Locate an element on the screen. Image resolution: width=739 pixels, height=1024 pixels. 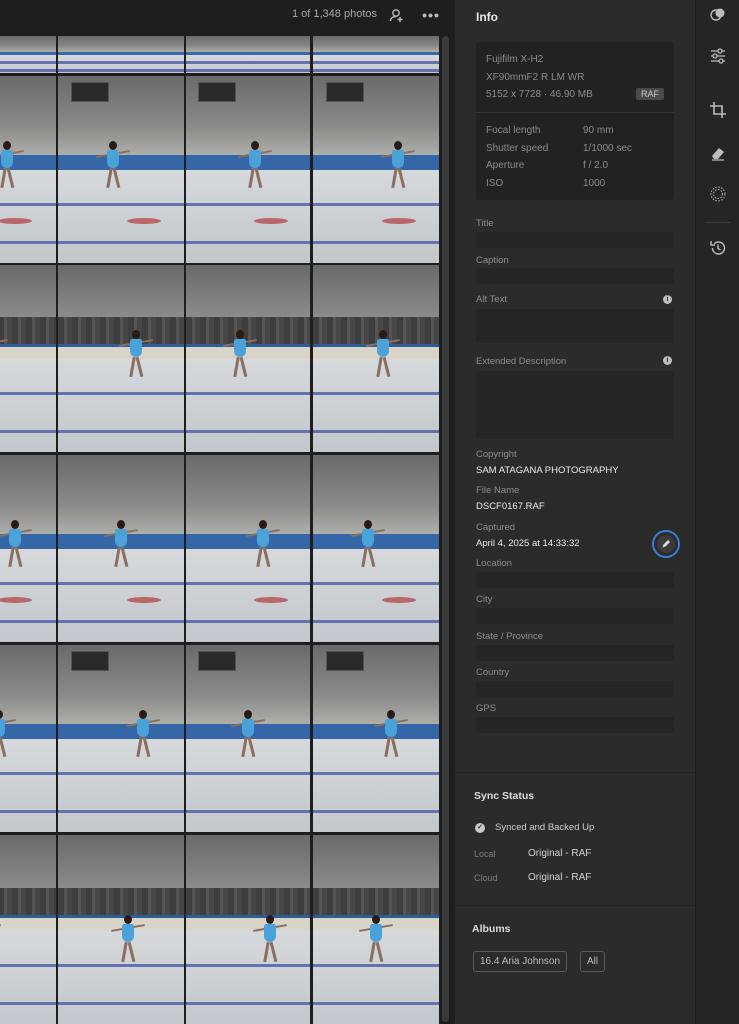
country-input is located at coordinates (575, 689).